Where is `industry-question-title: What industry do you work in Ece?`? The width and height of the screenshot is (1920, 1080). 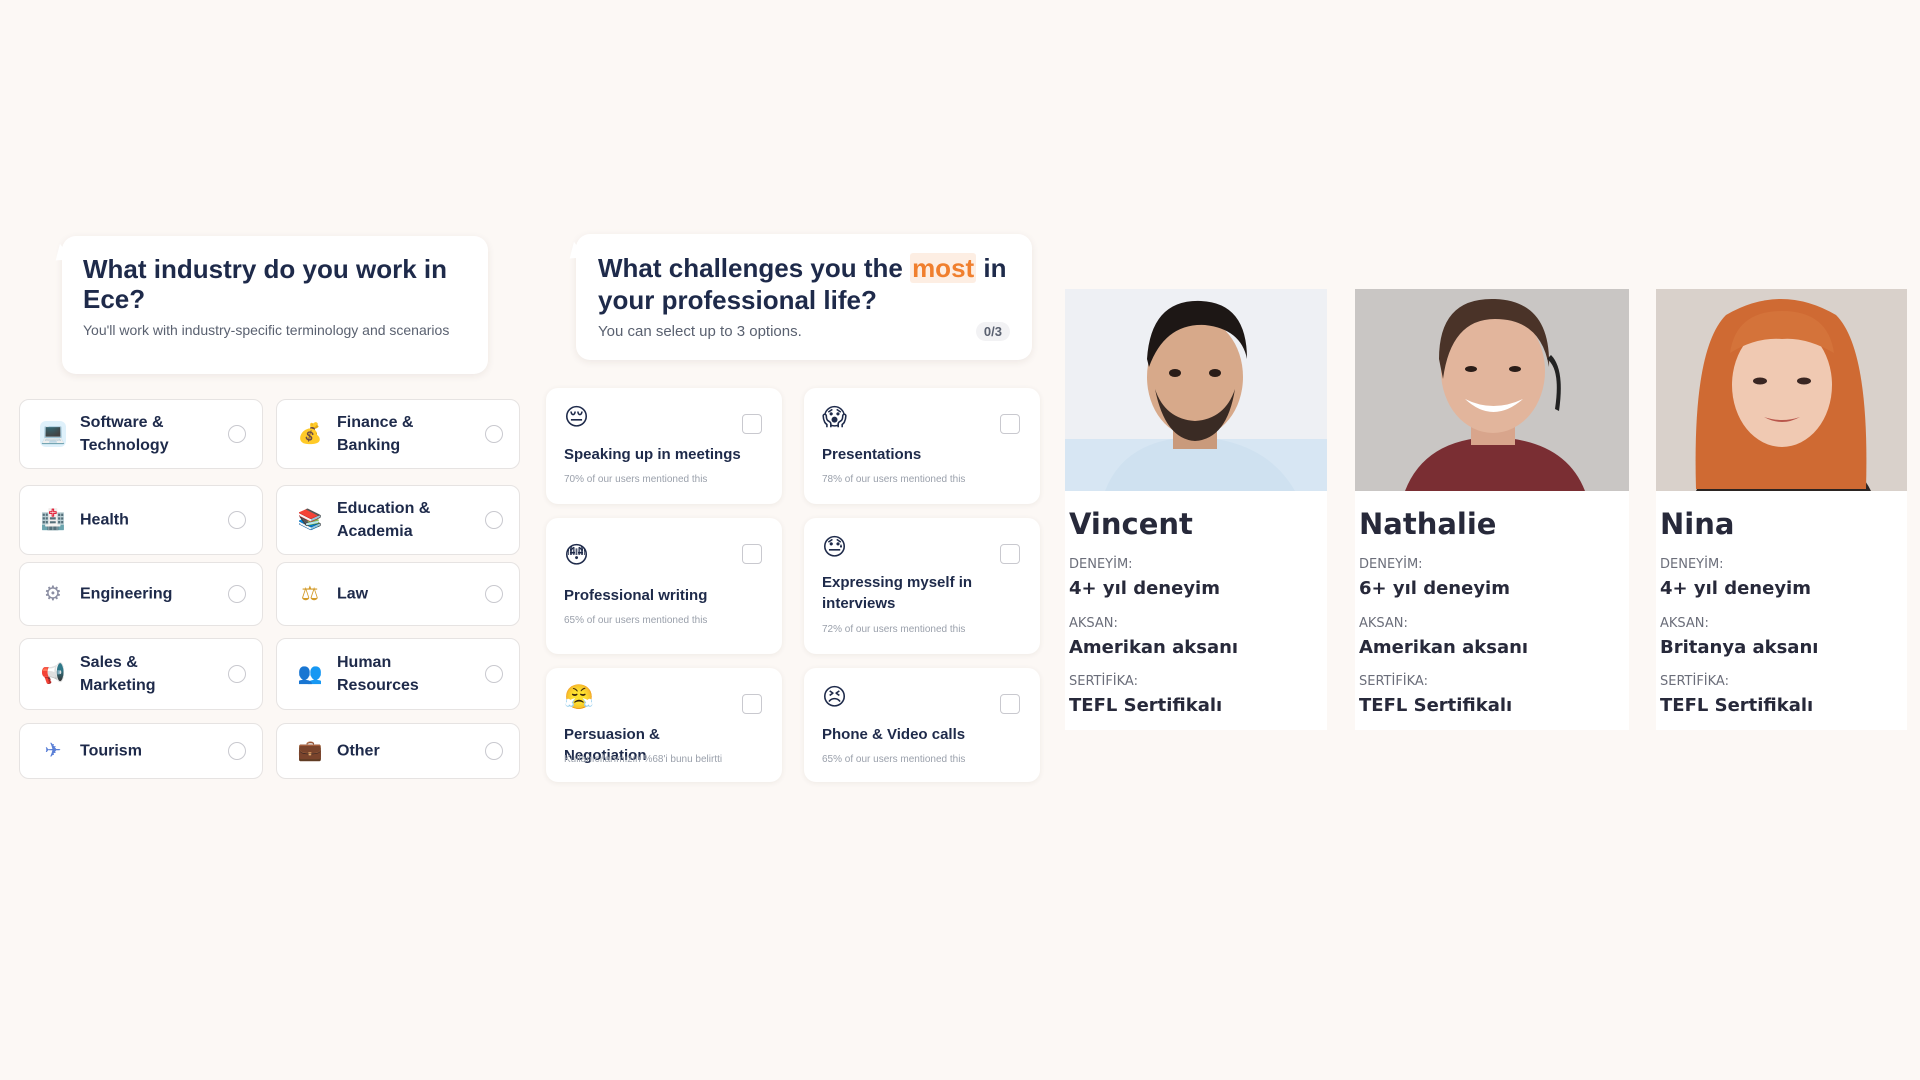 industry-question-title: What industry do you work in Ece? is located at coordinates (265, 284).